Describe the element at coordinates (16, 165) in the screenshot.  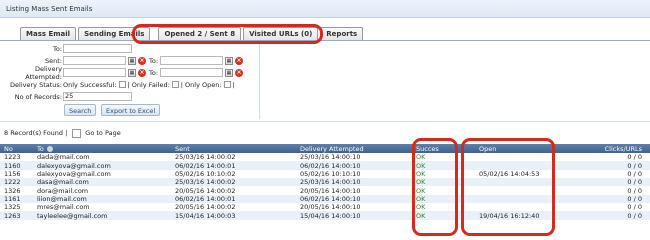
I see `cell-no: 1160` at that location.